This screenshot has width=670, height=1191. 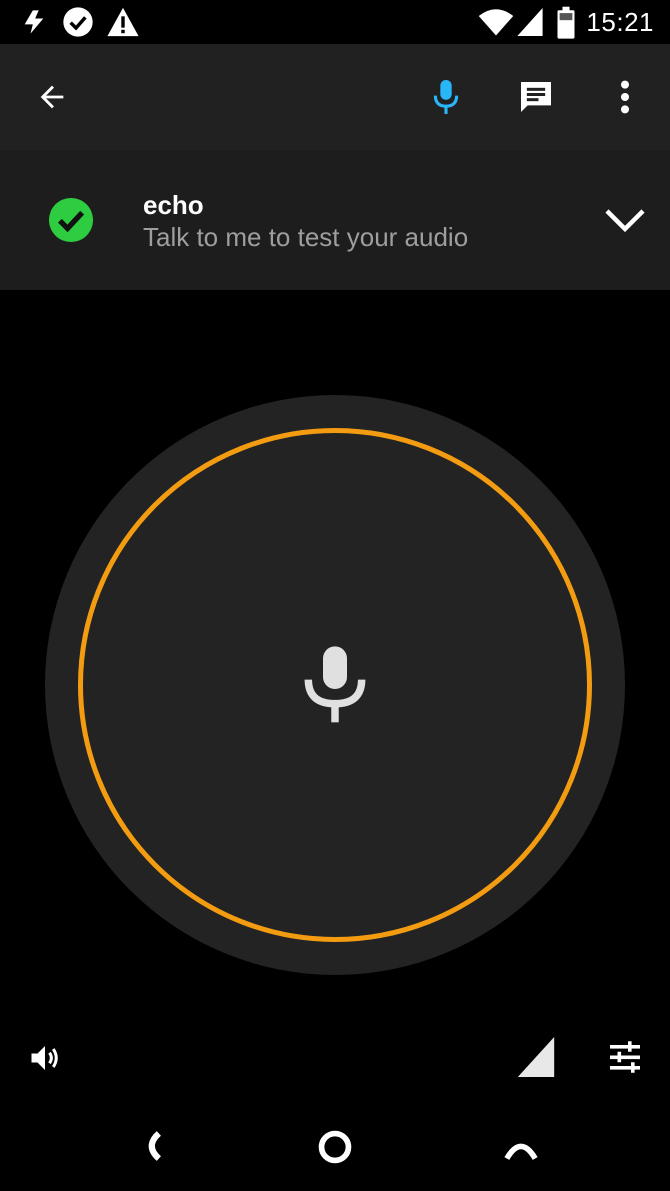 I want to click on signal-quality-icon, so click(x=536, y=1057).